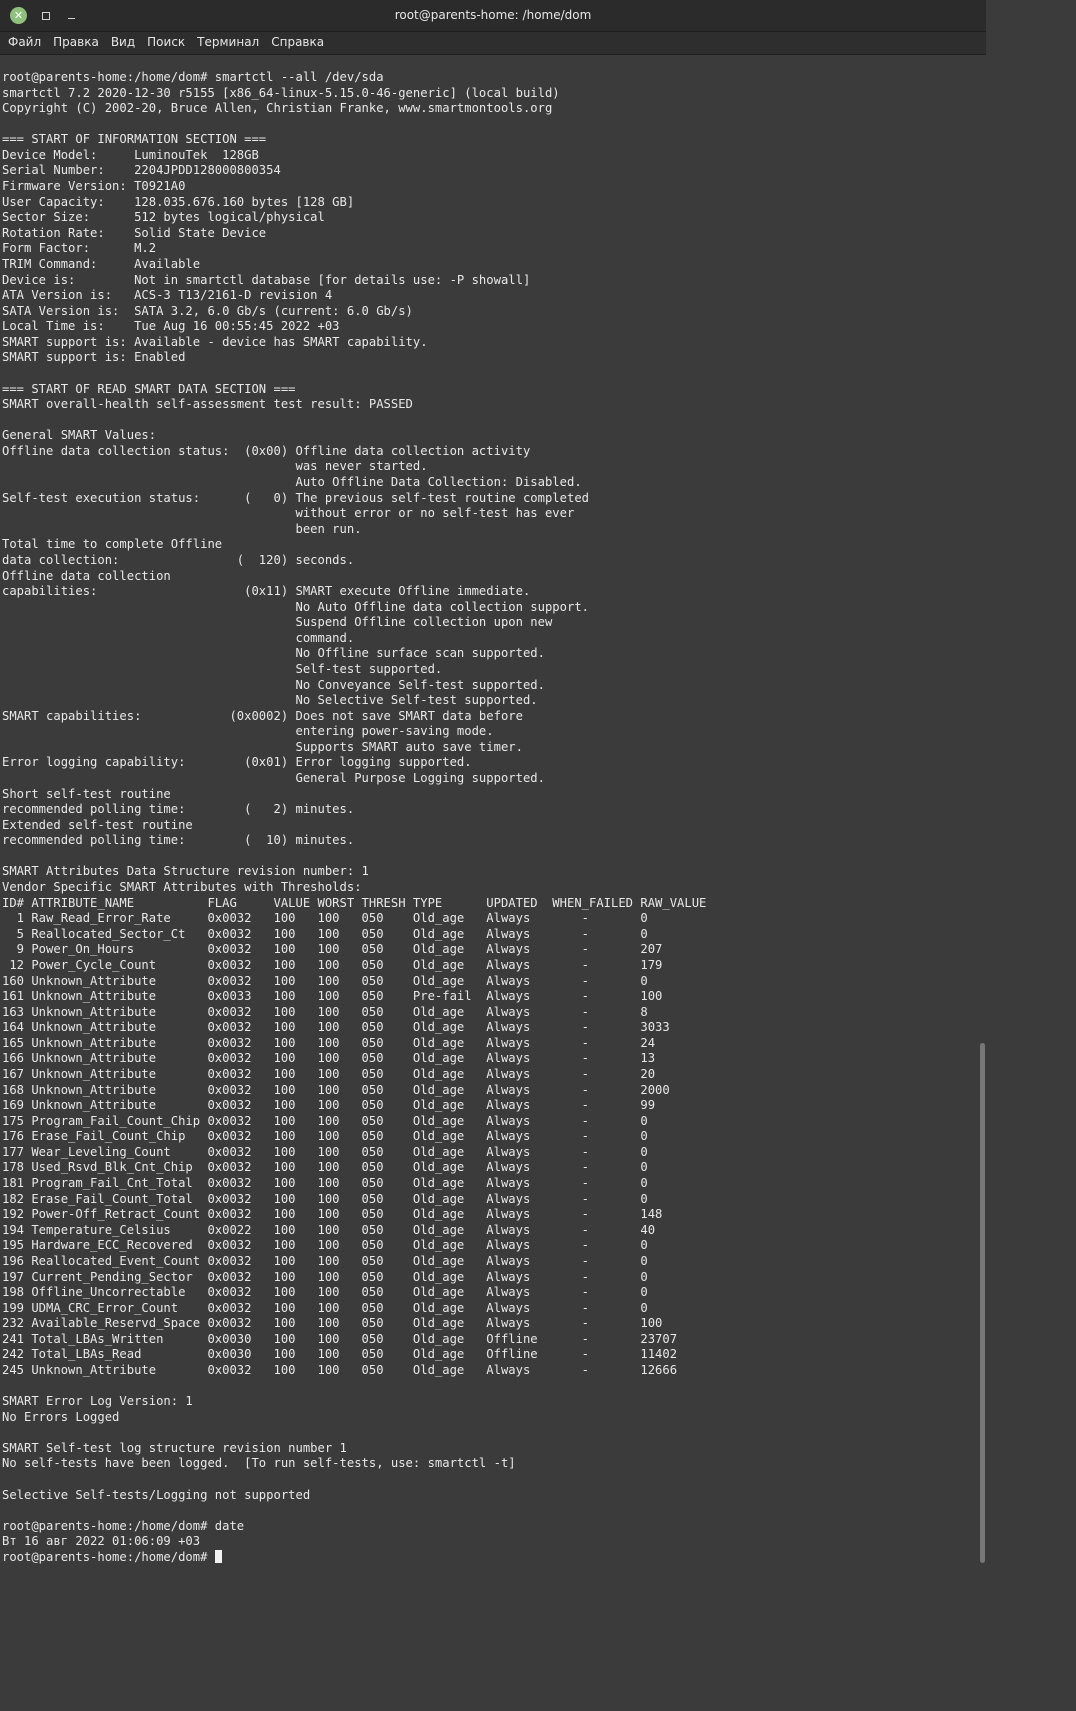  I want to click on menu-help: Справка, so click(297, 42).